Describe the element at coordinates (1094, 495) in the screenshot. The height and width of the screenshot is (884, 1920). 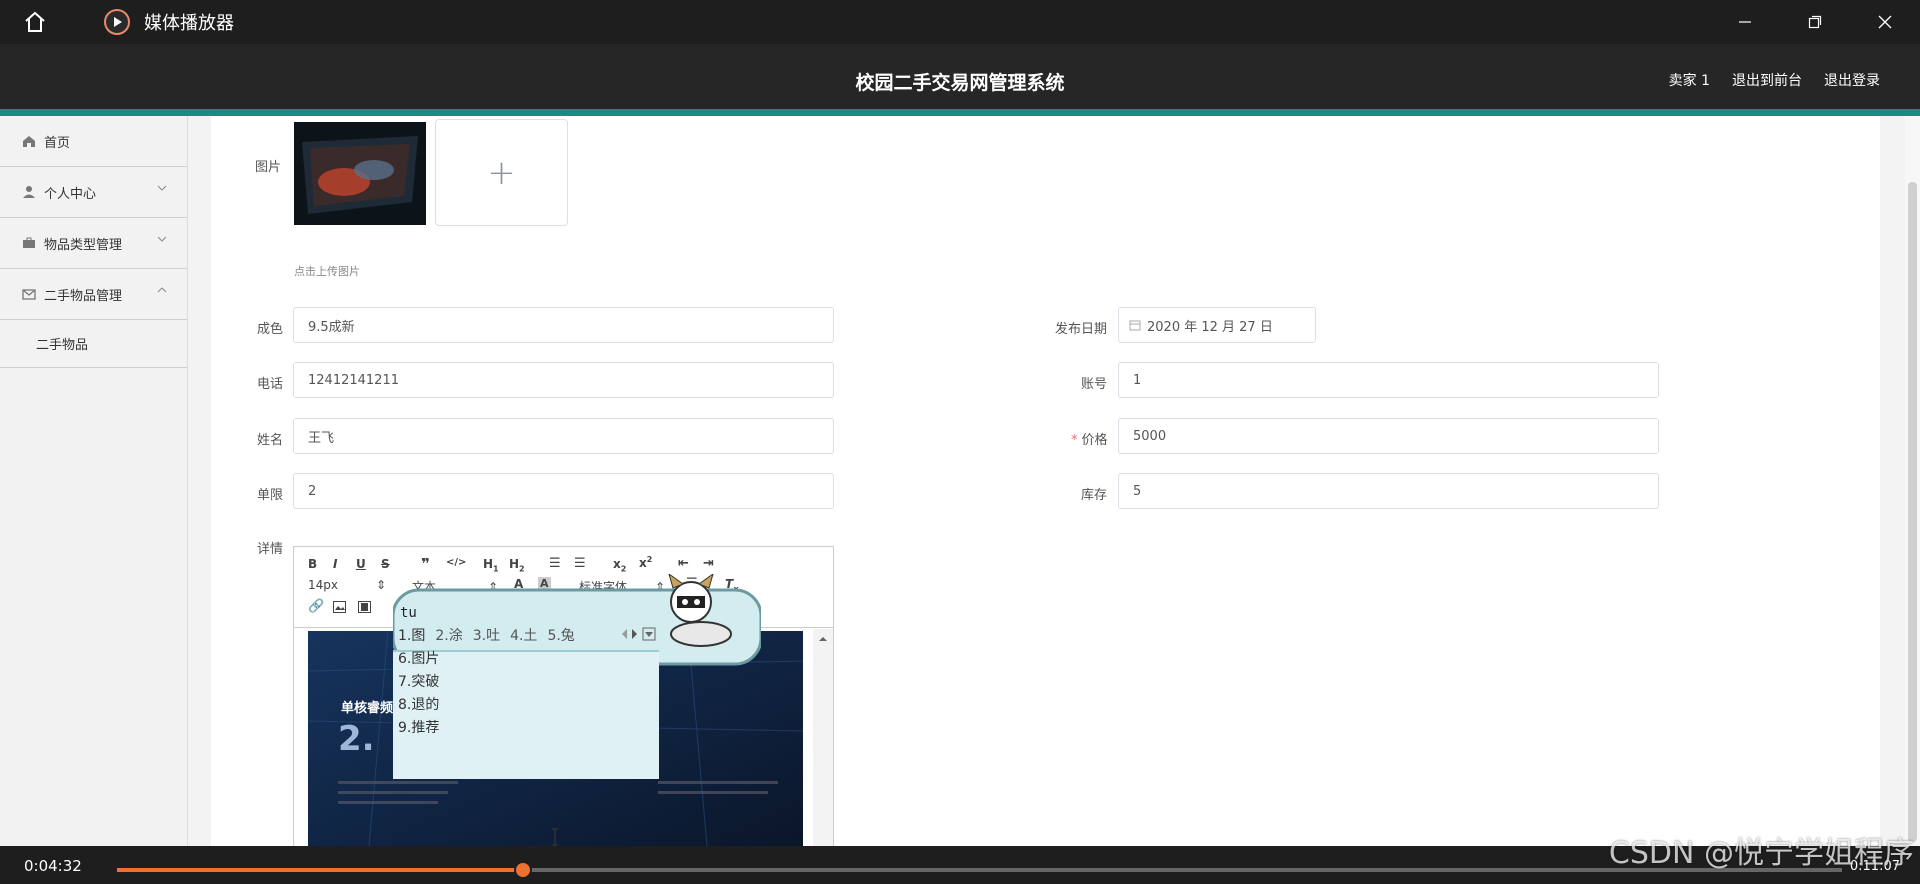
I see `stock-label: 库存` at that location.